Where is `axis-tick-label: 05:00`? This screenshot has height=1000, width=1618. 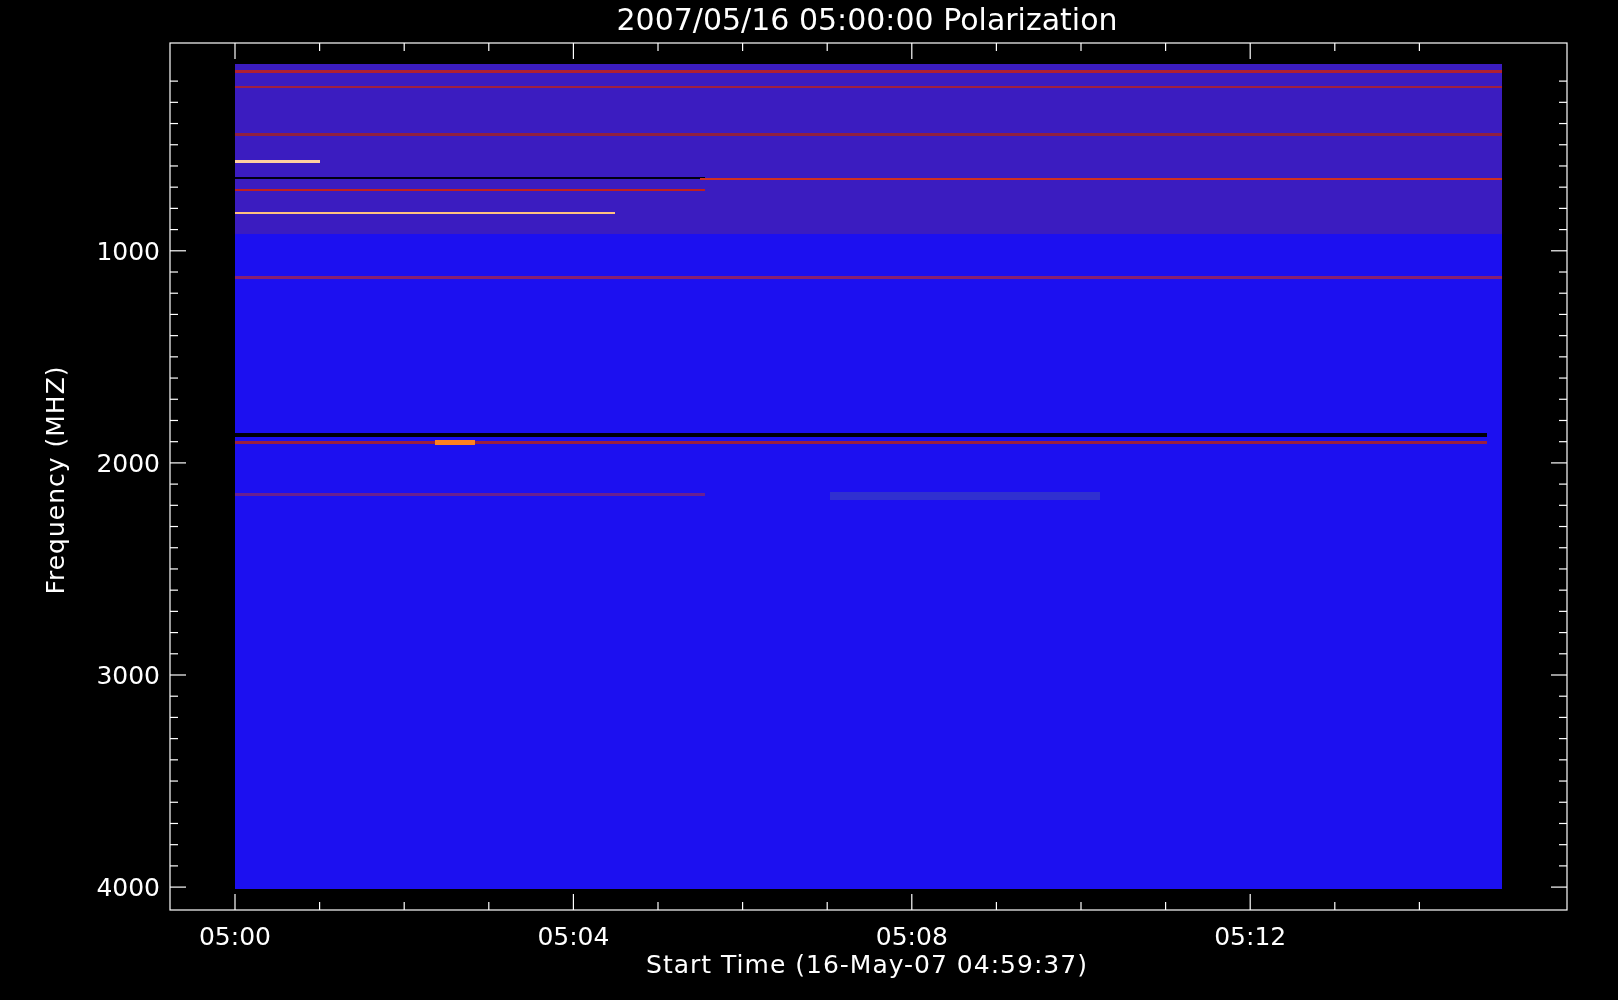 axis-tick-label: 05:00 is located at coordinates (235, 936).